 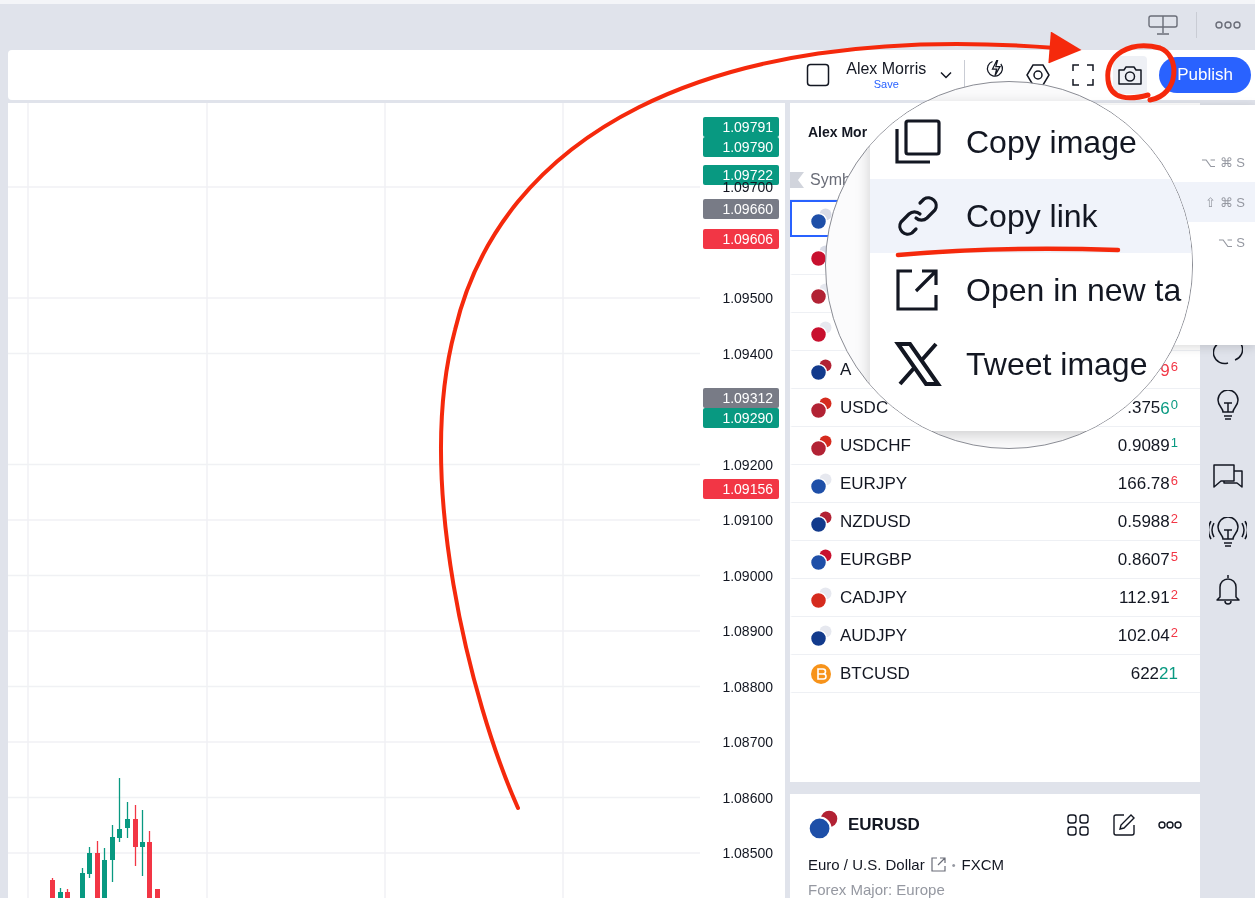 What do you see at coordinates (741, 418) in the screenshot?
I see `price-badge: 1.09290` at bounding box center [741, 418].